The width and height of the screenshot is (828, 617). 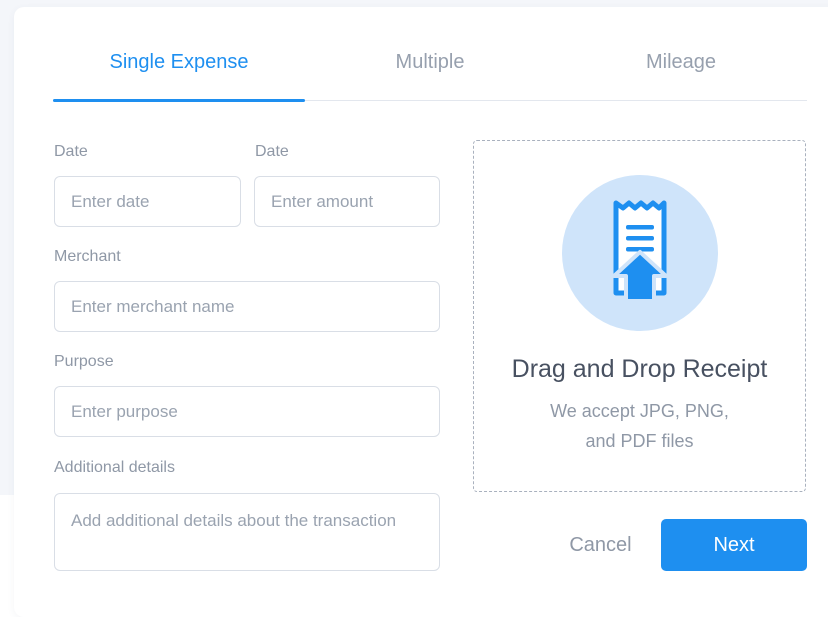 What do you see at coordinates (247, 306) in the screenshot?
I see `merchant-input` at bounding box center [247, 306].